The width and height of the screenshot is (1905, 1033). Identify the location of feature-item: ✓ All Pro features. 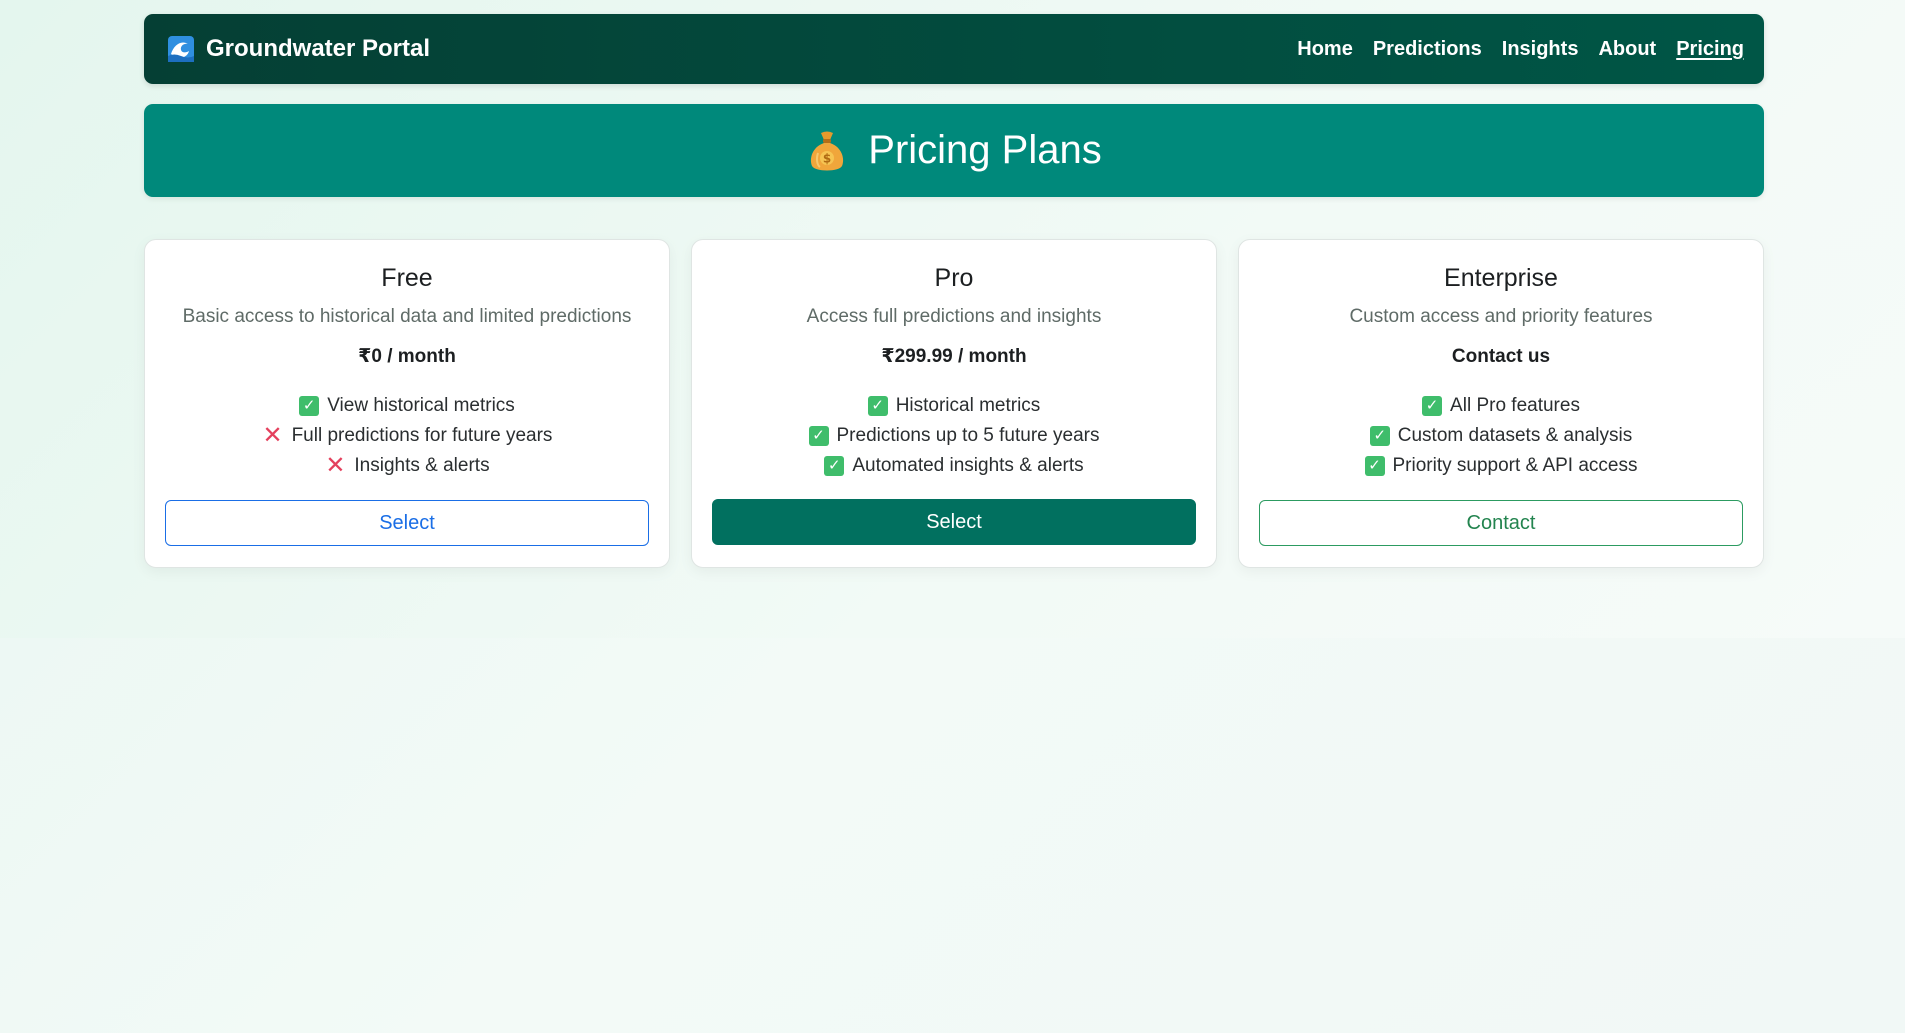
(1501, 406).